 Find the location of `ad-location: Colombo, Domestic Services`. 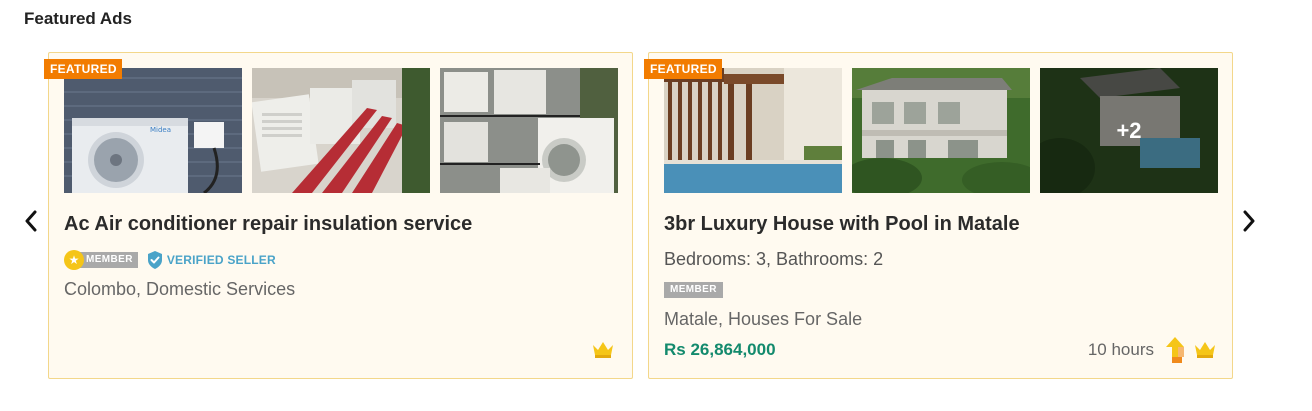

ad-location: Colombo, Domestic Services is located at coordinates (180, 289).